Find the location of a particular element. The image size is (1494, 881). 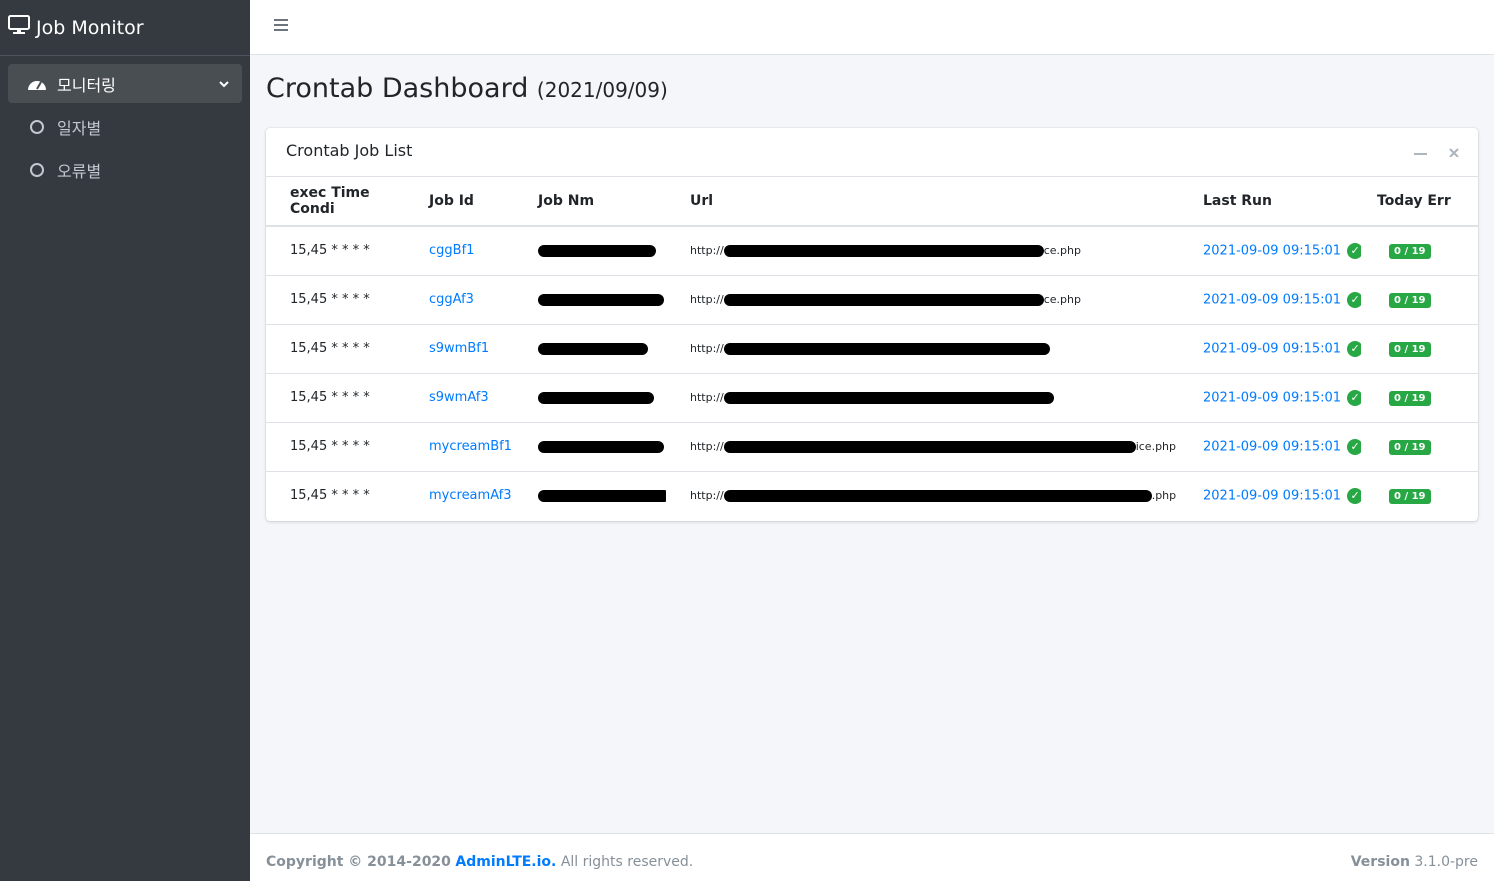

version-label: Version is located at coordinates (1380, 862).